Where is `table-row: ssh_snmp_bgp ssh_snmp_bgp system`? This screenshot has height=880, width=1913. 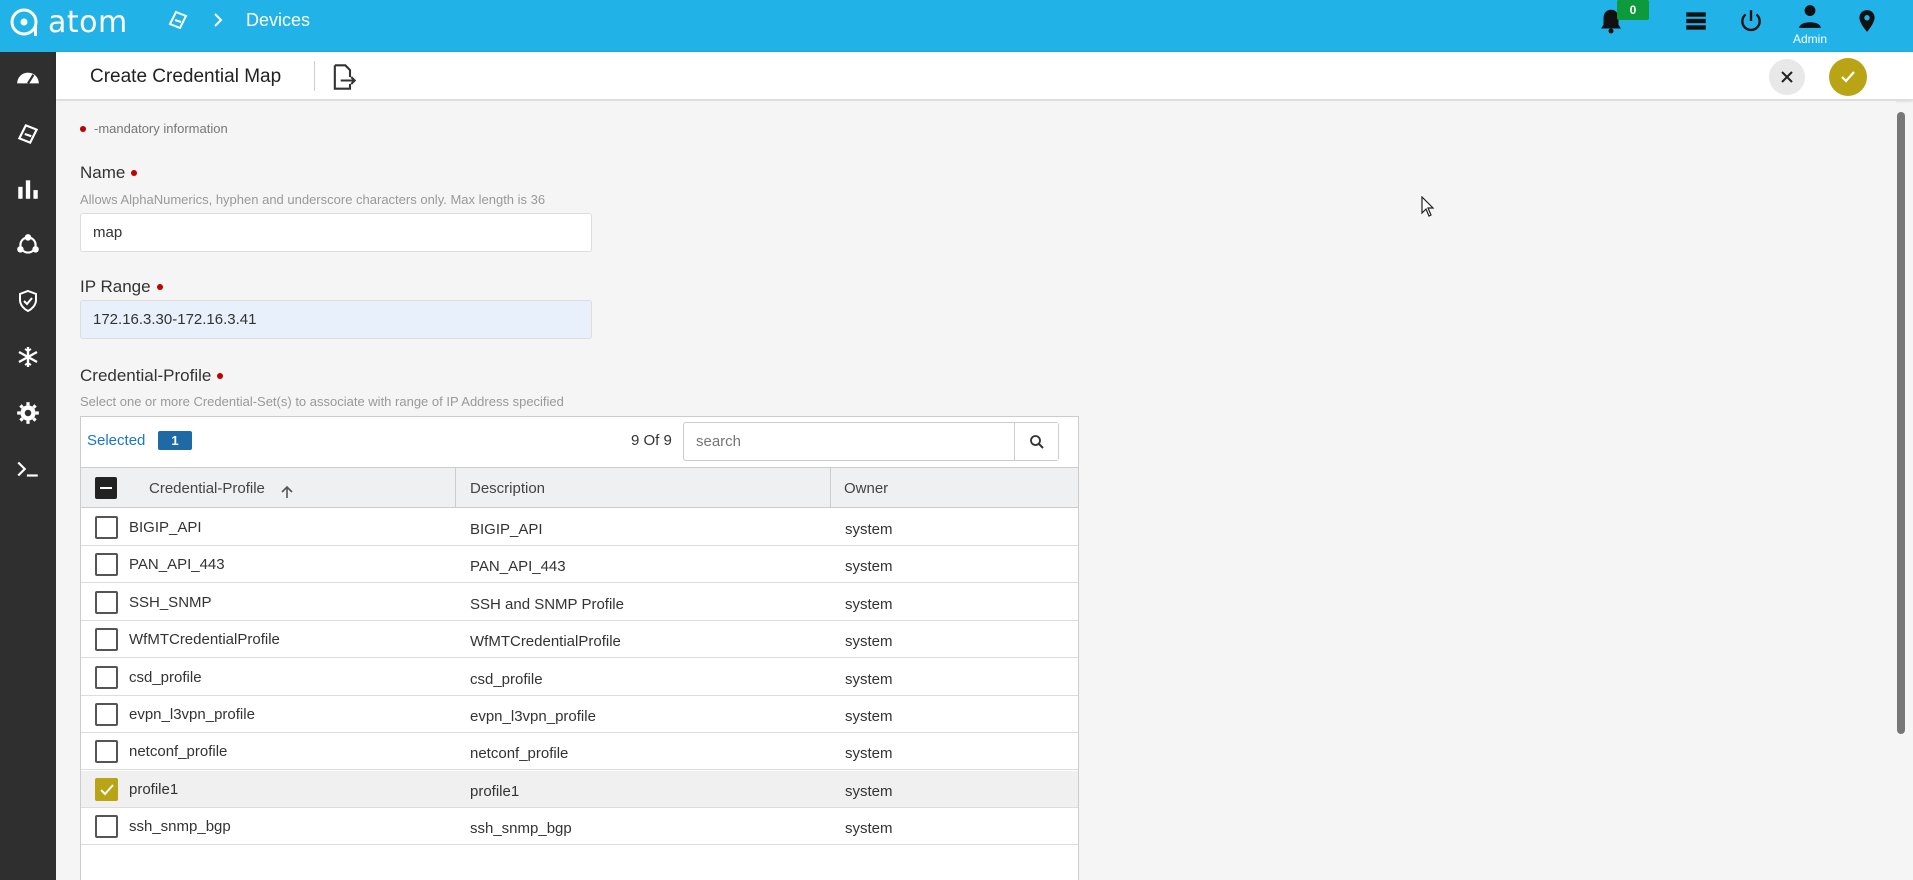
table-row: ssh_snmp_bgp ssh_snmp_bgp system is located at coordinates (579, 826).